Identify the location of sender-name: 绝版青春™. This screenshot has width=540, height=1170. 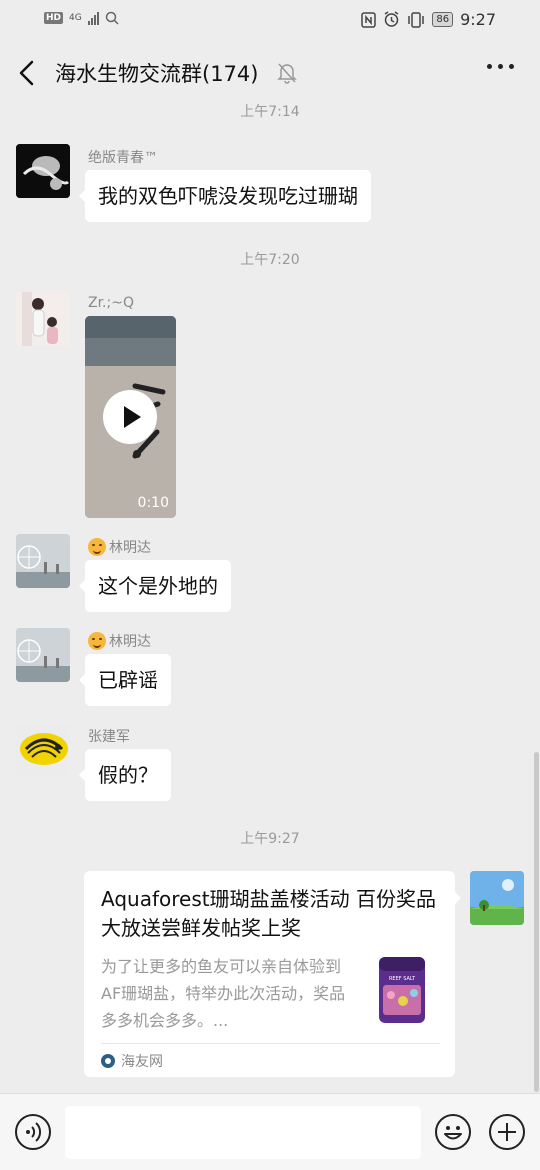
(123, 158).